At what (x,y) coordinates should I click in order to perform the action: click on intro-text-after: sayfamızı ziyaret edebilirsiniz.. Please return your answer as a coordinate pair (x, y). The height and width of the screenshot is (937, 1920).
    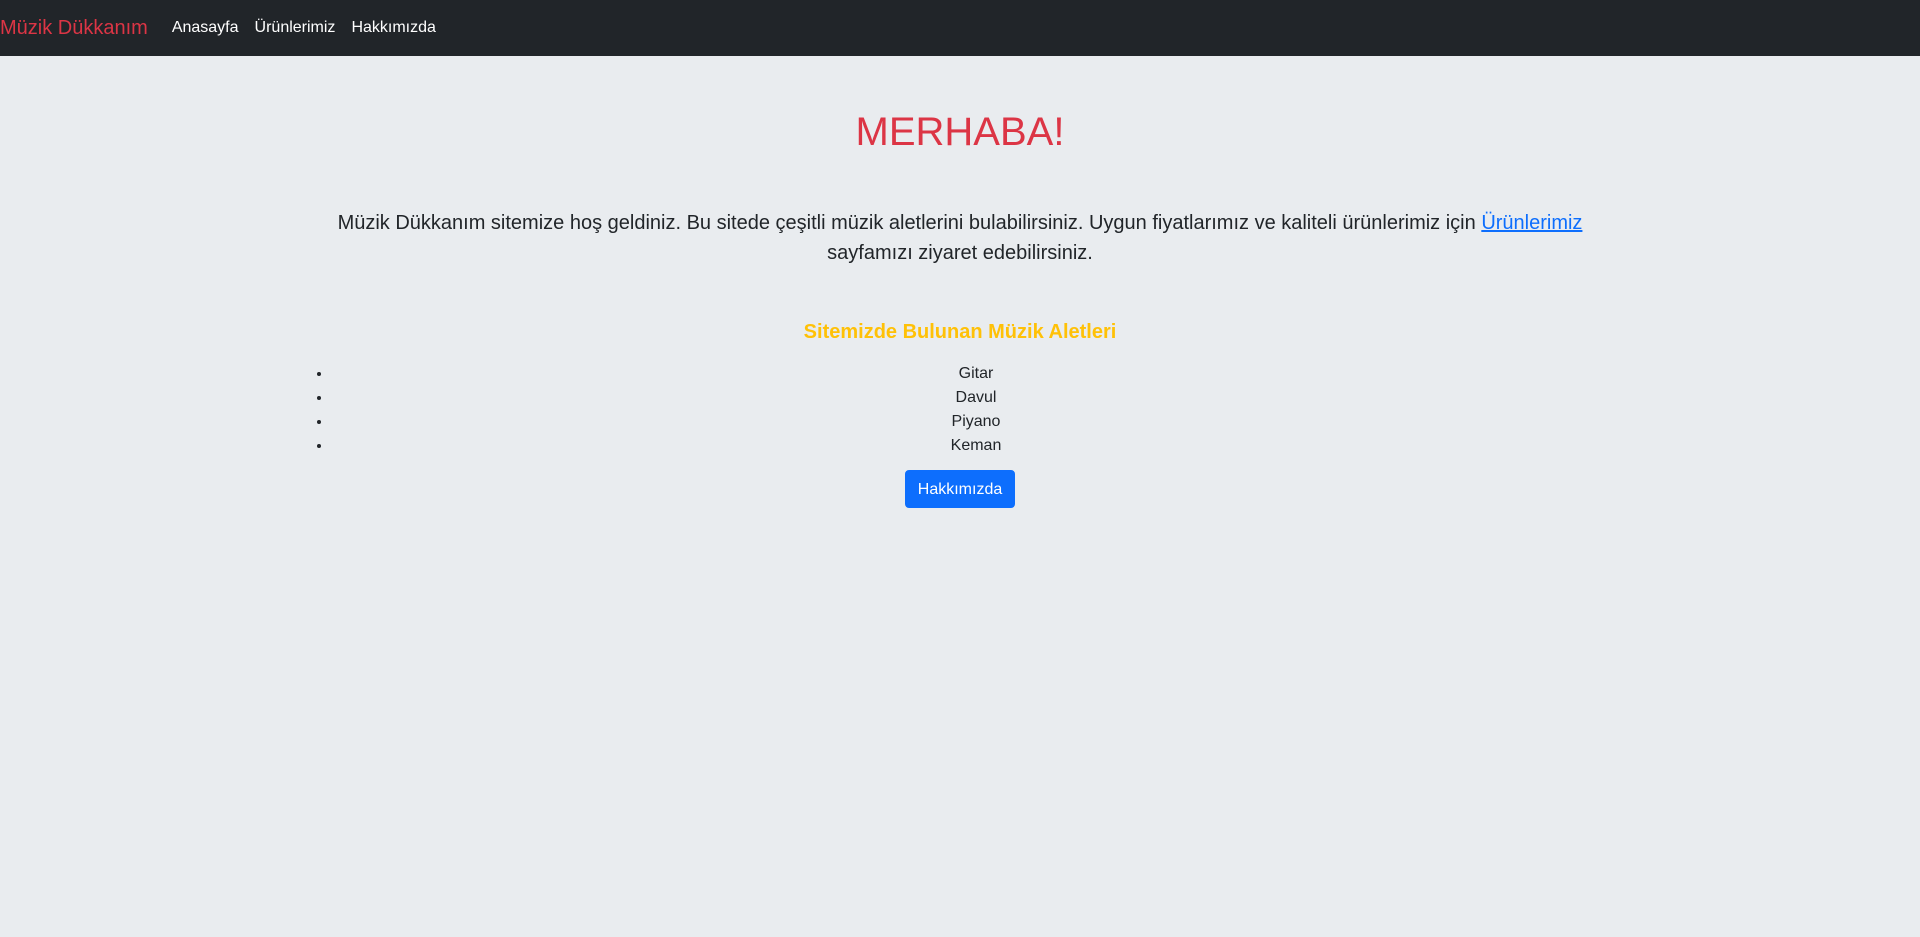
    Looking at the image, I should click on (960, 253).